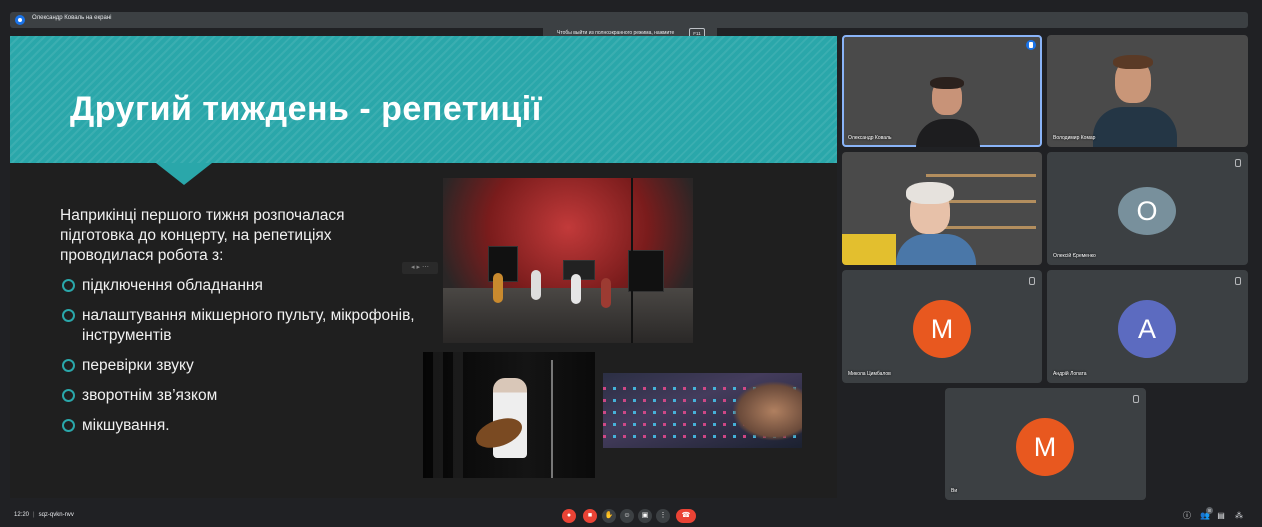 Image resolution: width=1262 pixels, height=527 pixels. What do you see at coordinates (1187, 516) in the screenshot?
I see `info-icon: ⓘ` at bounding box center [1187, 516].